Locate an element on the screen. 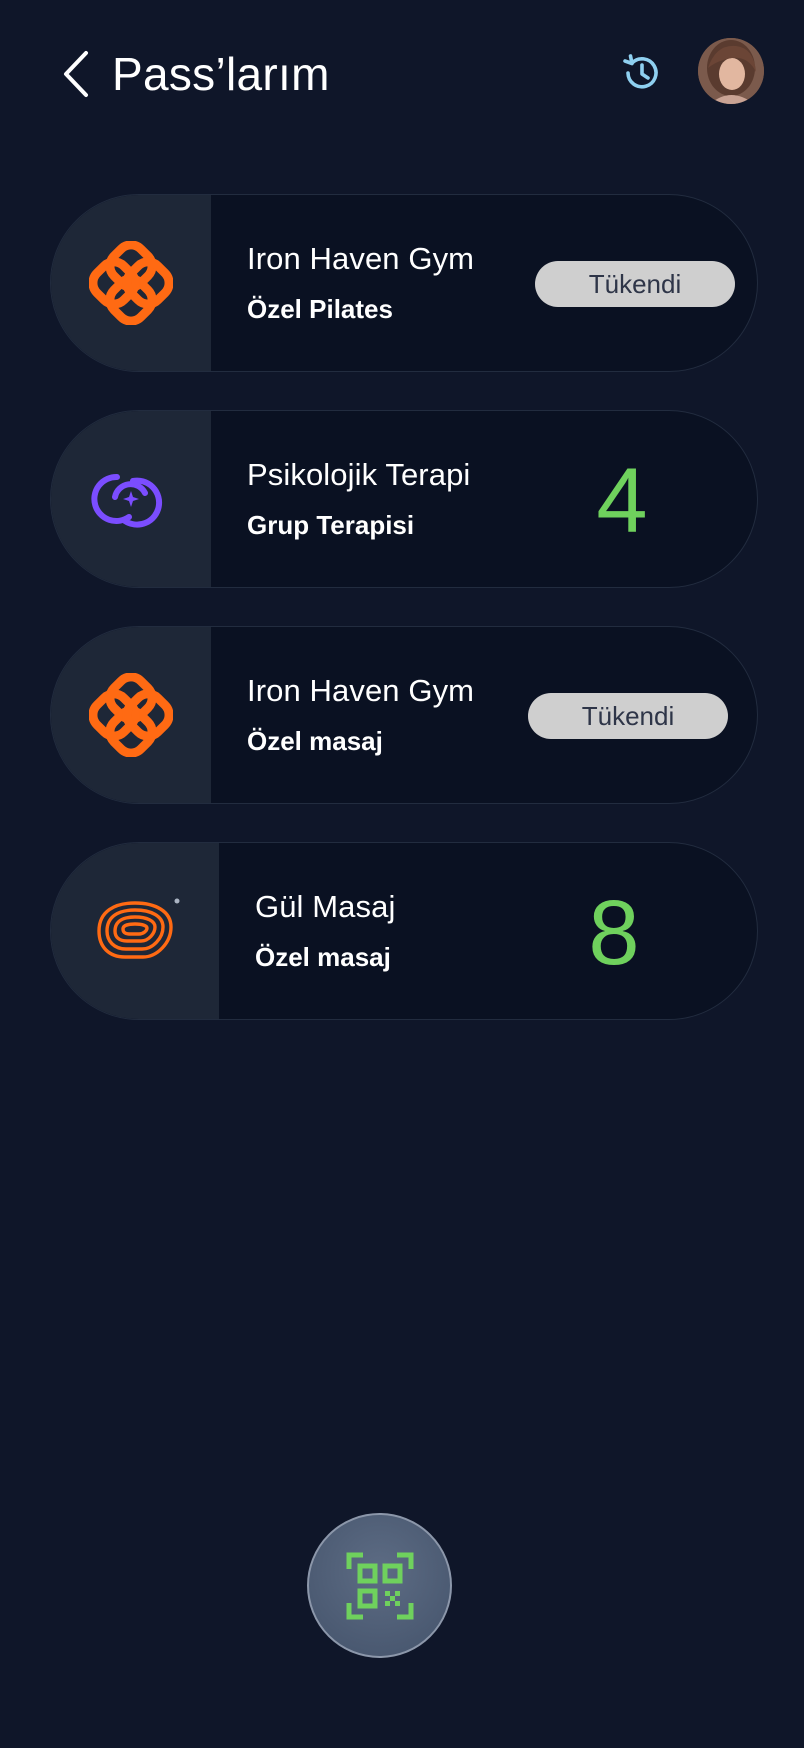  pass-service: Grup Terapisi is located at coordinates (331, 525).